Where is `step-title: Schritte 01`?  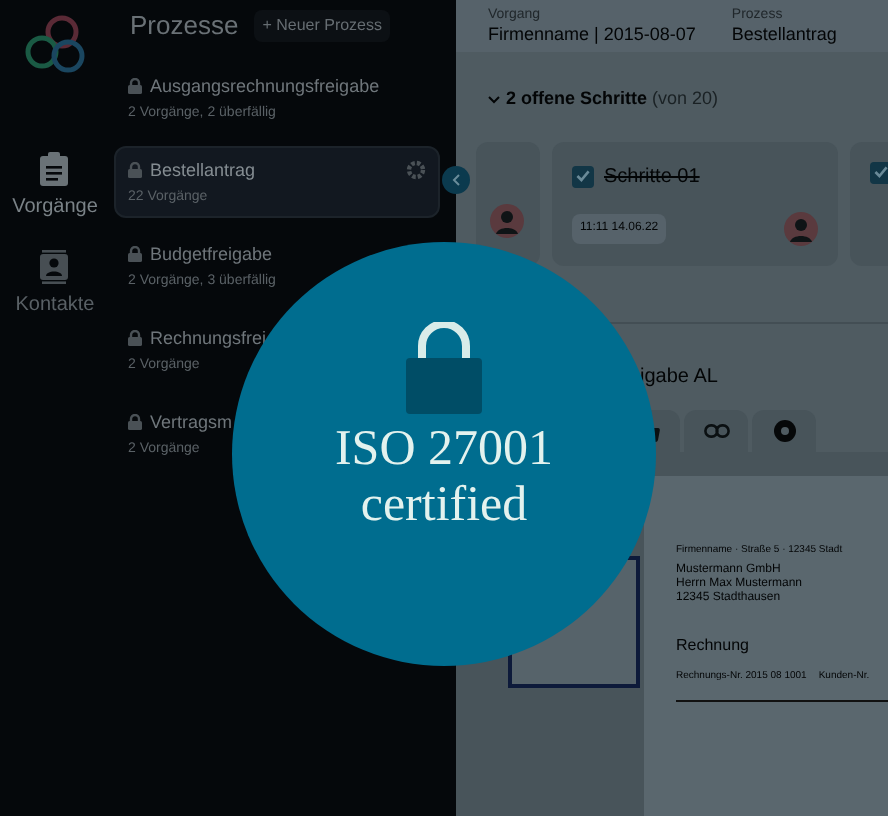
step-title: Schritte 01 is located at coordinates (652, 177).